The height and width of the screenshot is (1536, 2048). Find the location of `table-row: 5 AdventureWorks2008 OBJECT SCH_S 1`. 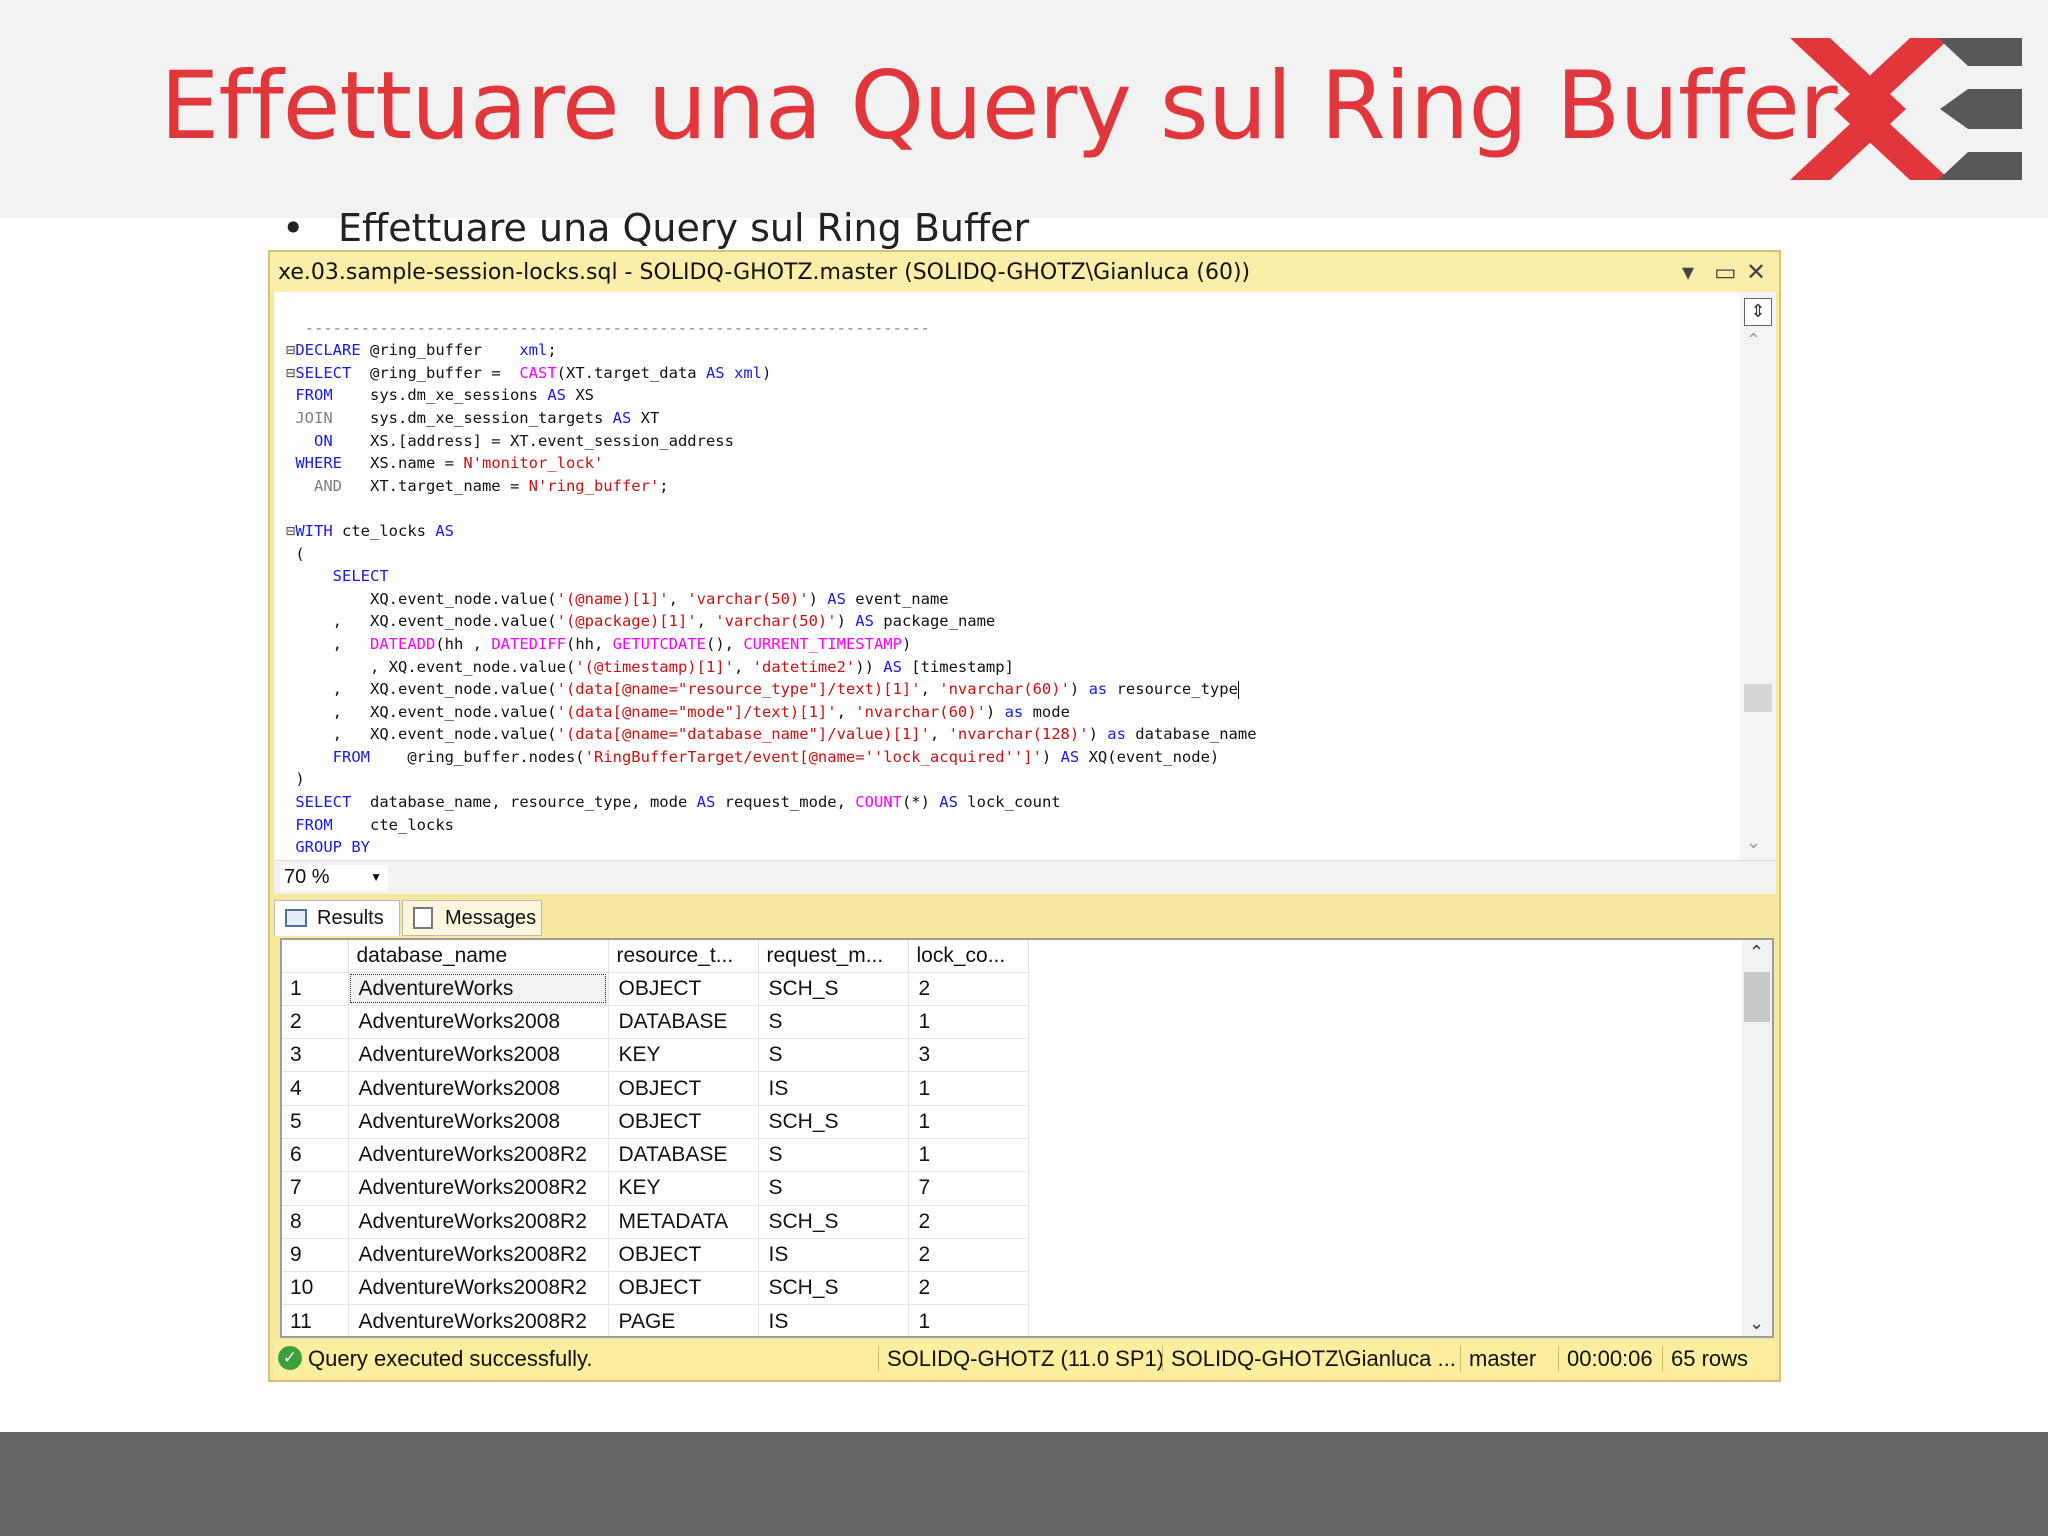

table-row: 5 AdventureWorks2008 OBJECT SCH_S 1 is located at coordinates (655, 1122).